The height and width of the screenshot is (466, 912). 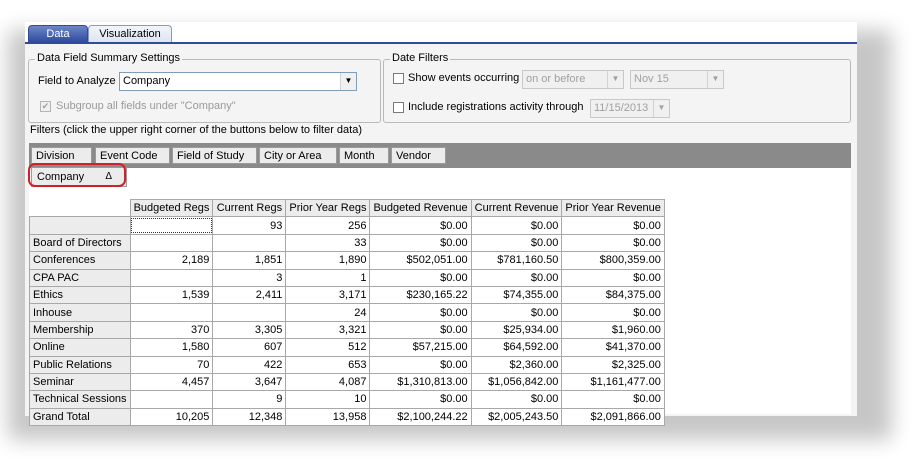 What do you see at coordinates (573, 79) in the screenshot?
I see `occurring-select: on or before ▼` at bounding box center [573, 79].